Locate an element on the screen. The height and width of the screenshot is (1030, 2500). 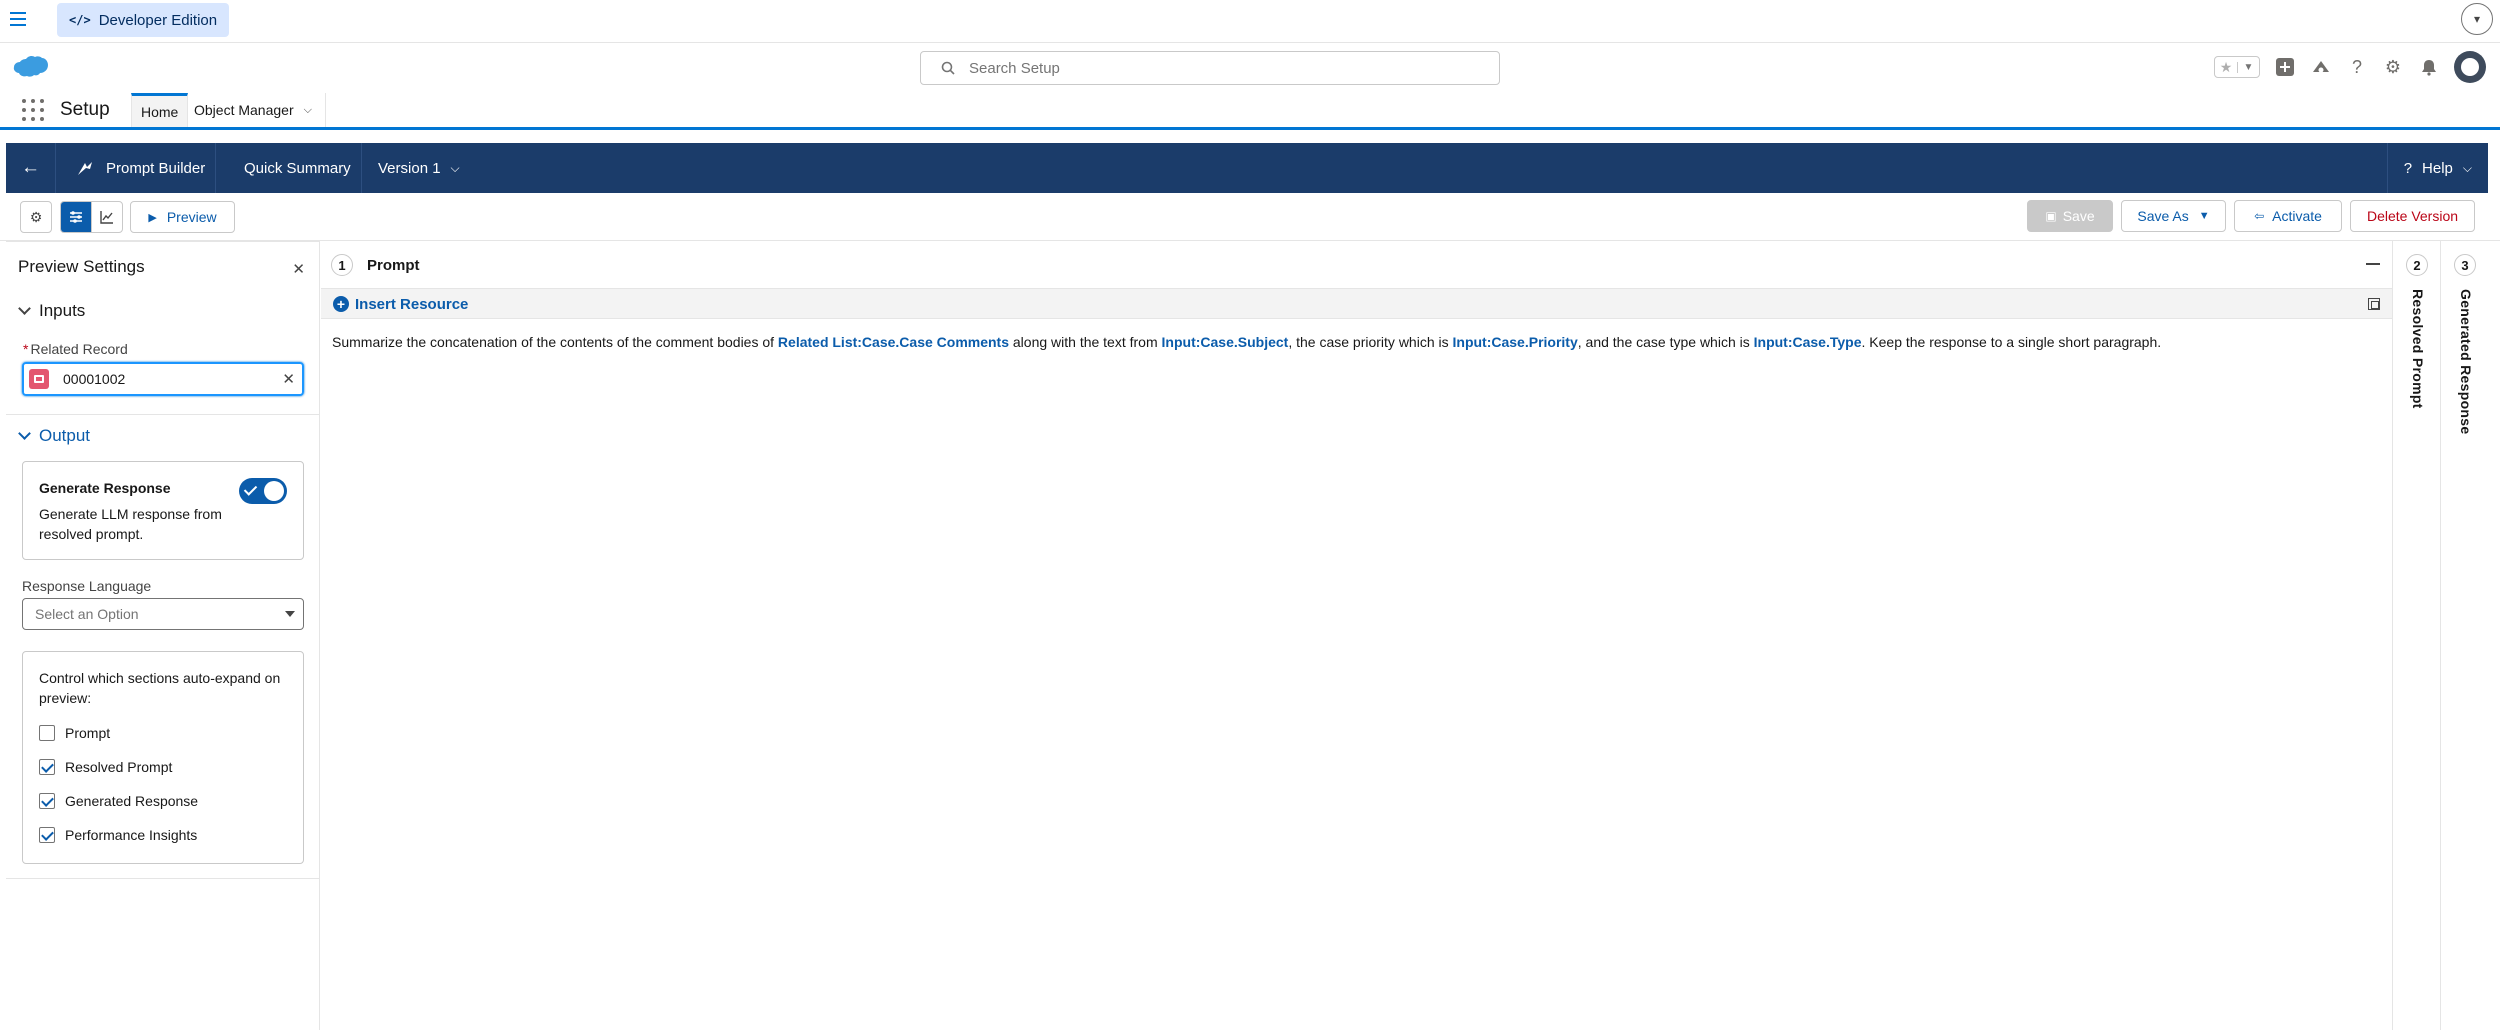
checkbox-row-generated-response: Generated Response is located at coordinates (118, 801).